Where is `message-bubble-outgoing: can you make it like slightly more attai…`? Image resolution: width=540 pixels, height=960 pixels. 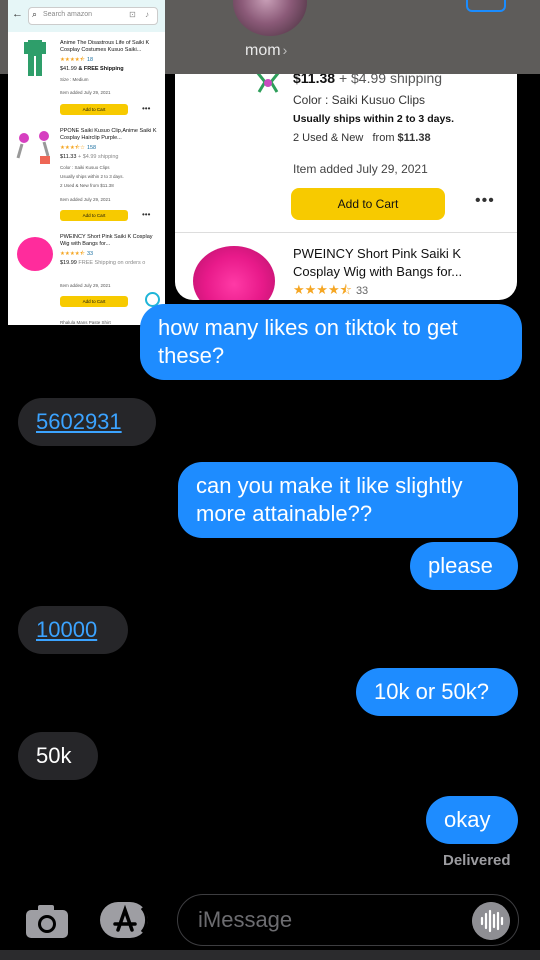 message-bubble-outgoing: can you make it like slightly more attai… is located at coordinates (348, 500).